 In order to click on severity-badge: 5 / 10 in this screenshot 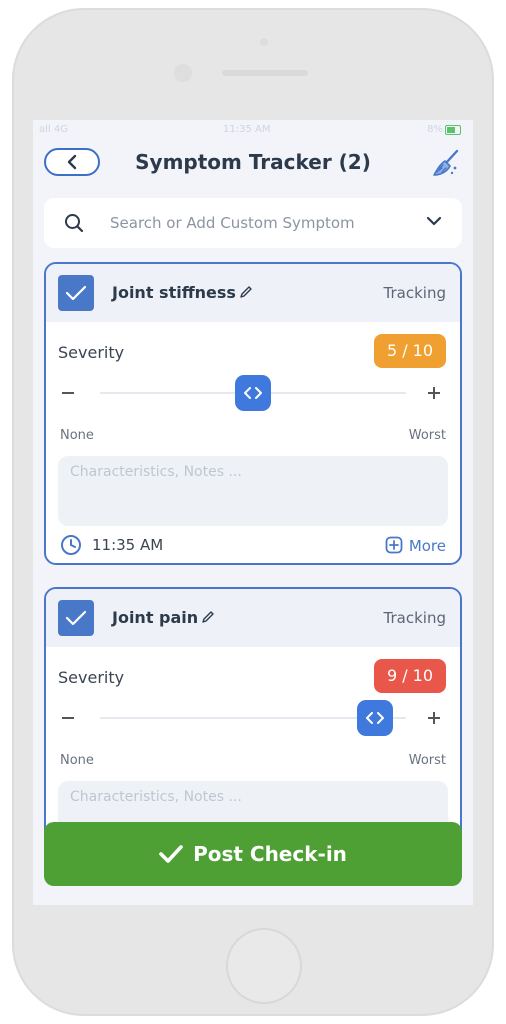, I will do `click(410, 351)`.